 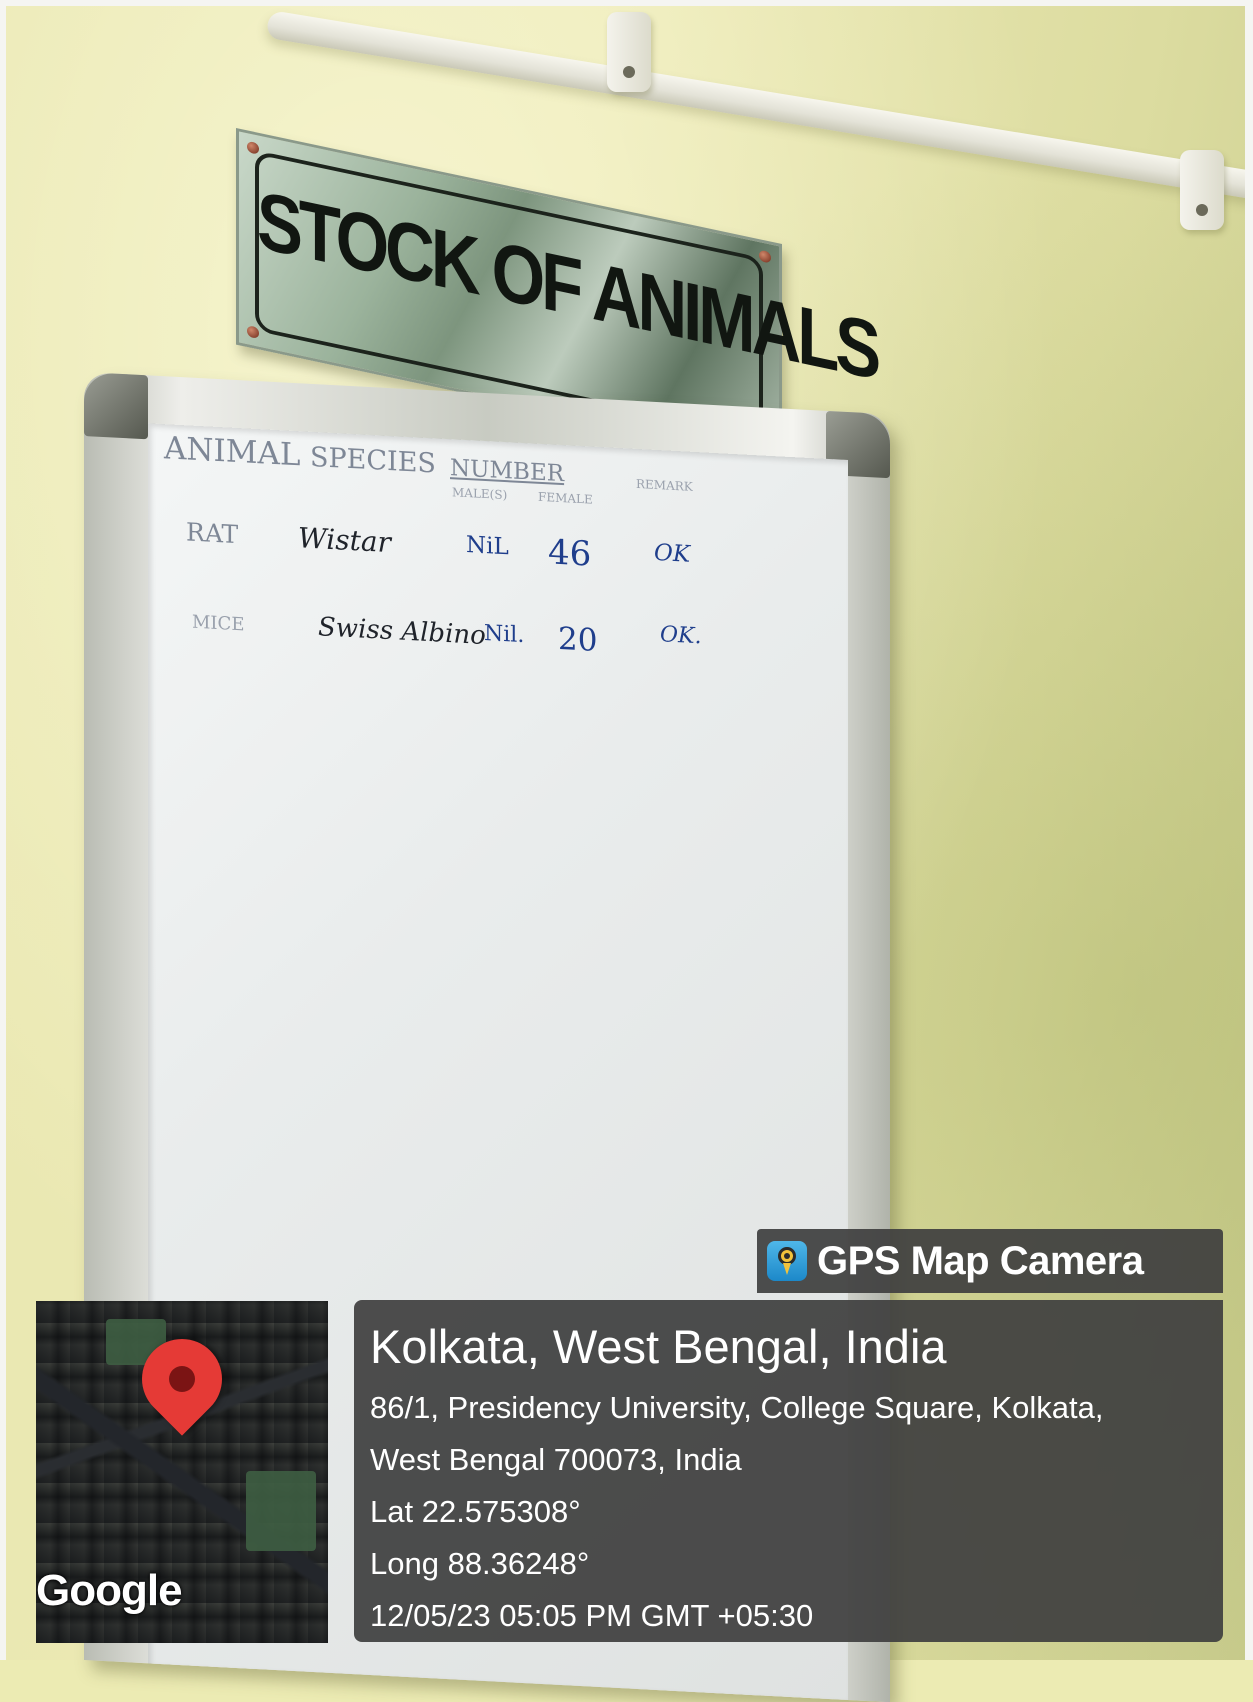 I want to click on whiteboard-corner, so click(x=116, y=406).